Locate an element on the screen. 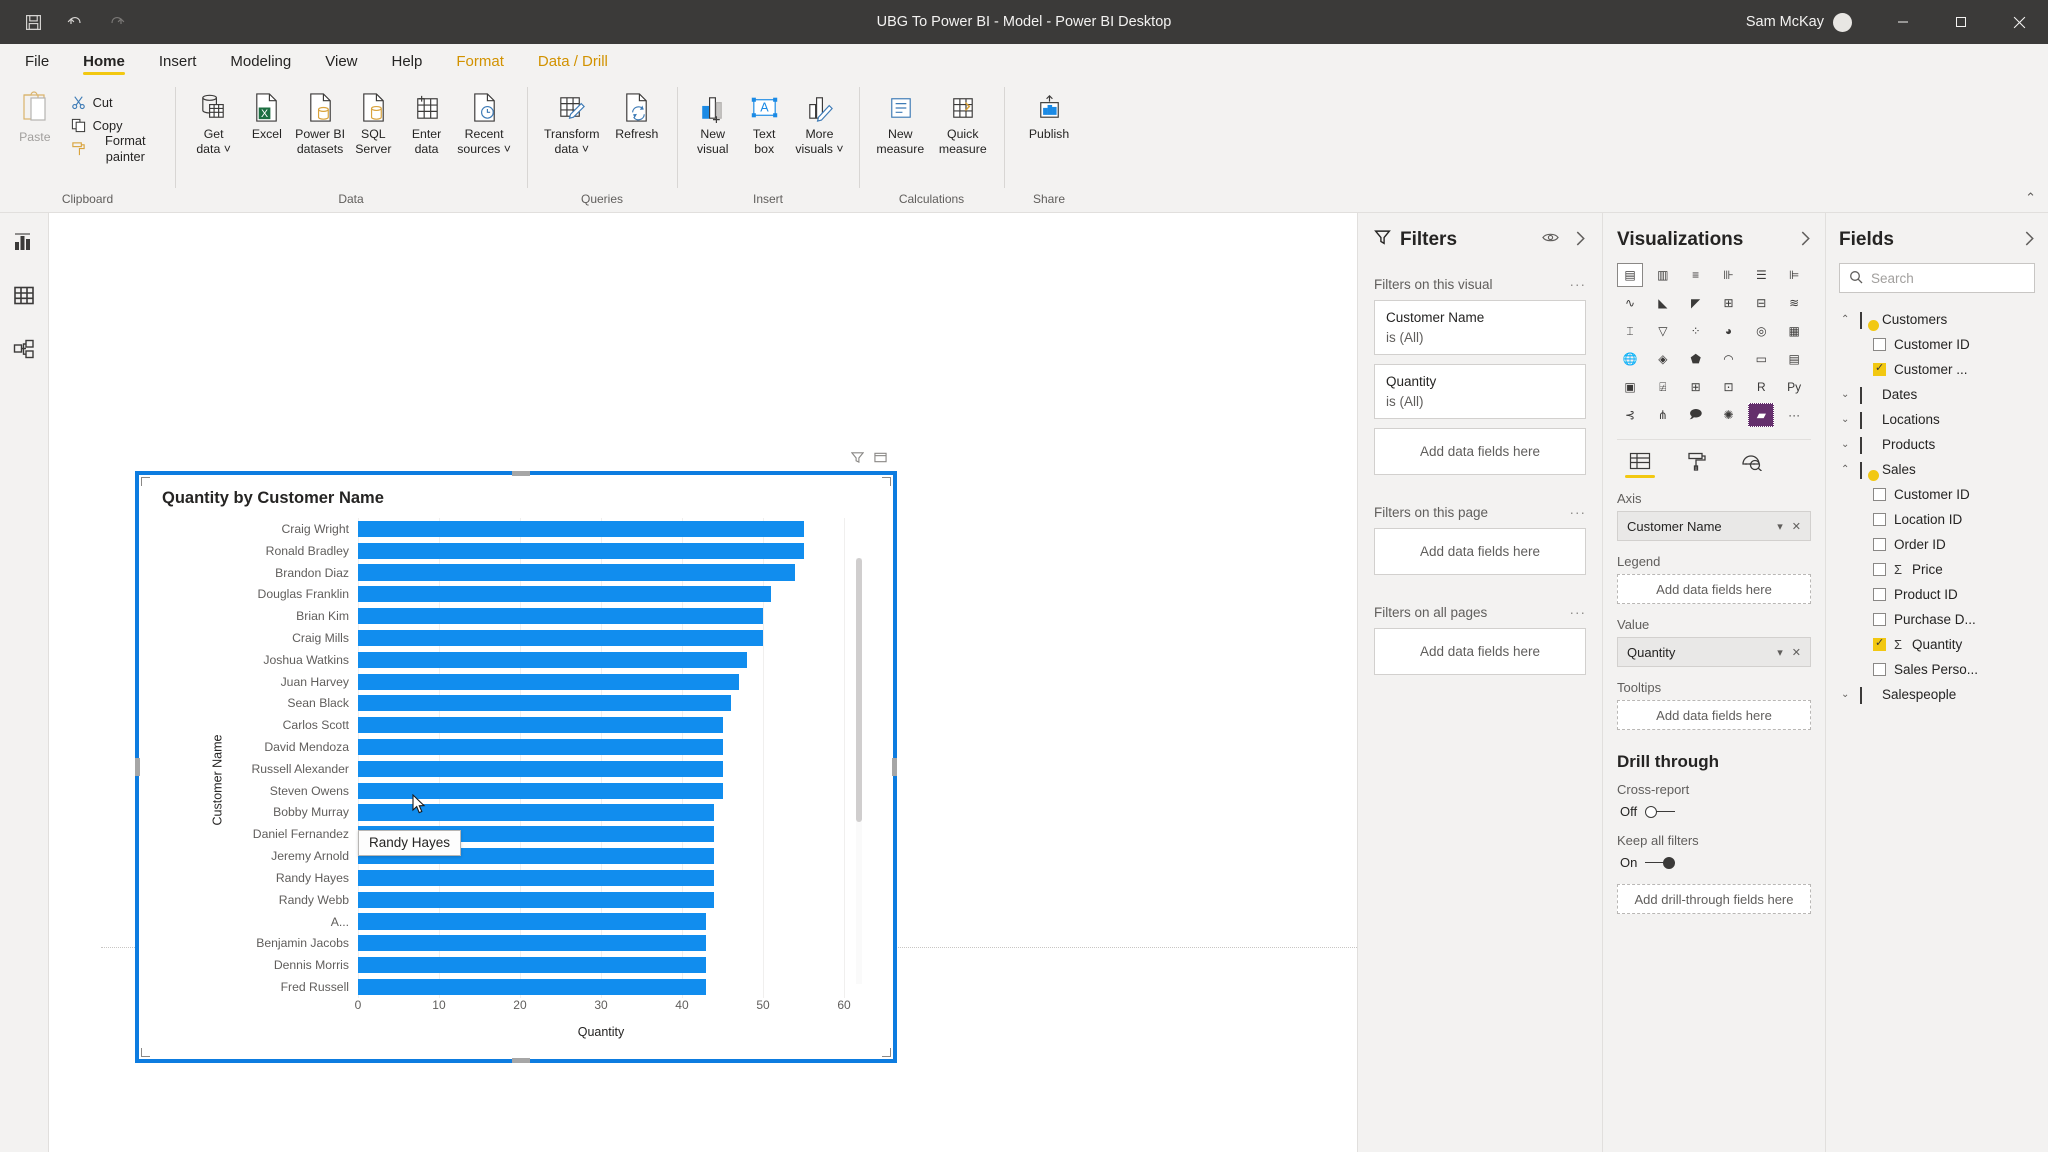 The width and height of the screenshot is (2048, 1152). filter-dropzone-all-pages: Add data fields here is located at coordinates (1480, 651).